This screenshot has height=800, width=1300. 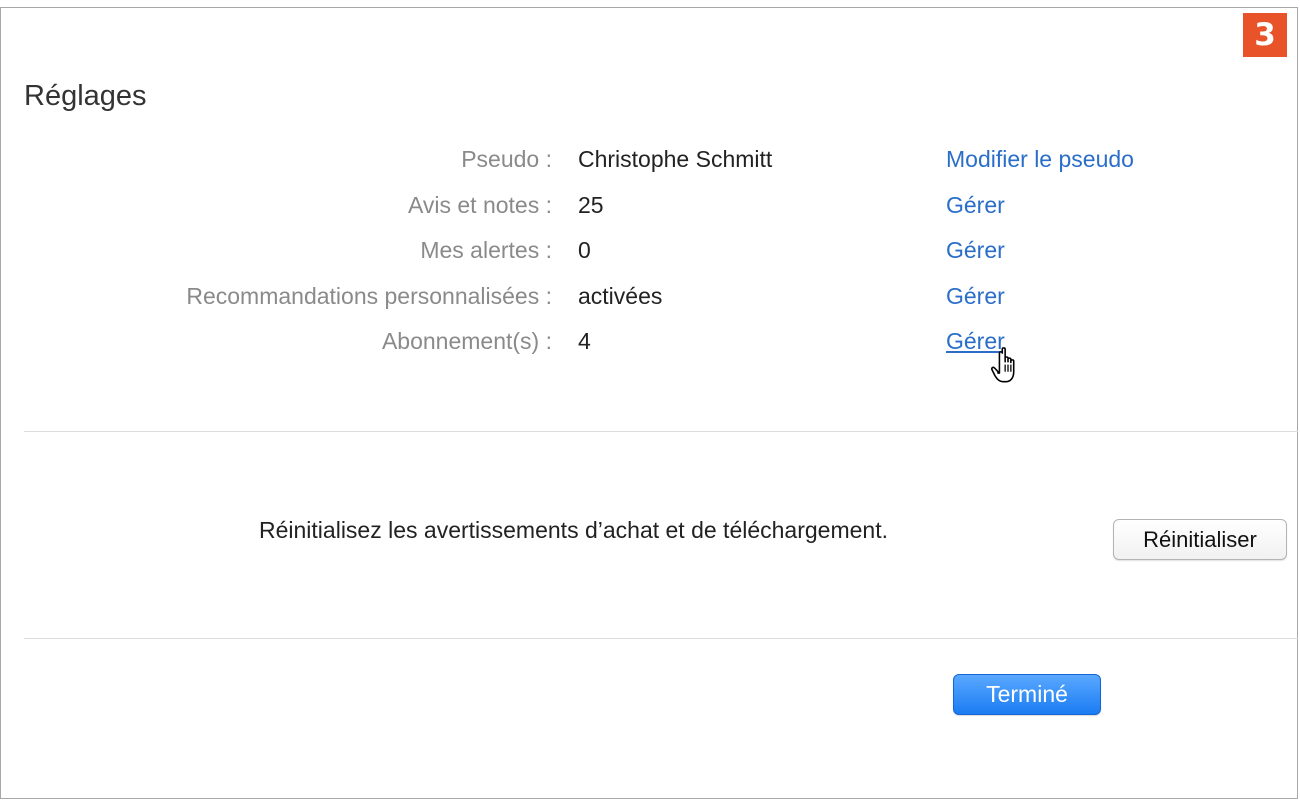 What do you see at coordinates (620, 295) in the screenshot?
I see `row-value: activées` at bounding box center [620, 295].